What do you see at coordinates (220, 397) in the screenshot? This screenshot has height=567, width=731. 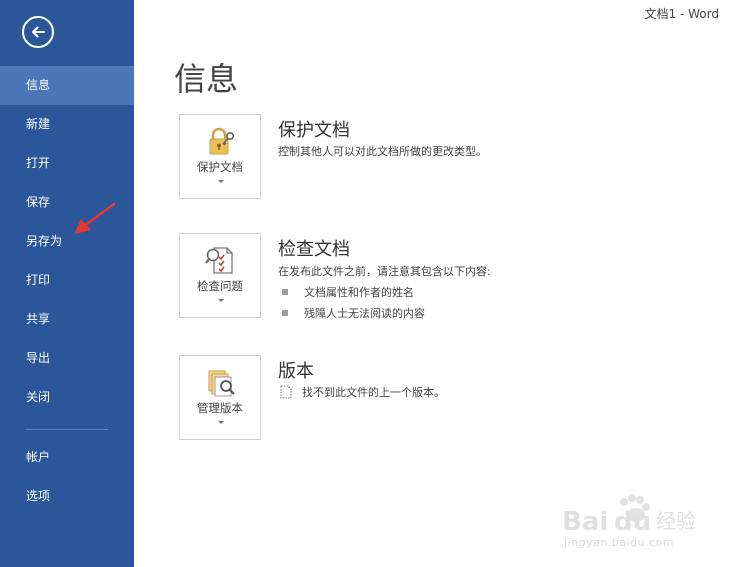 I see `manage-versions-button: 管理版本` at bounding box center [220, 397].